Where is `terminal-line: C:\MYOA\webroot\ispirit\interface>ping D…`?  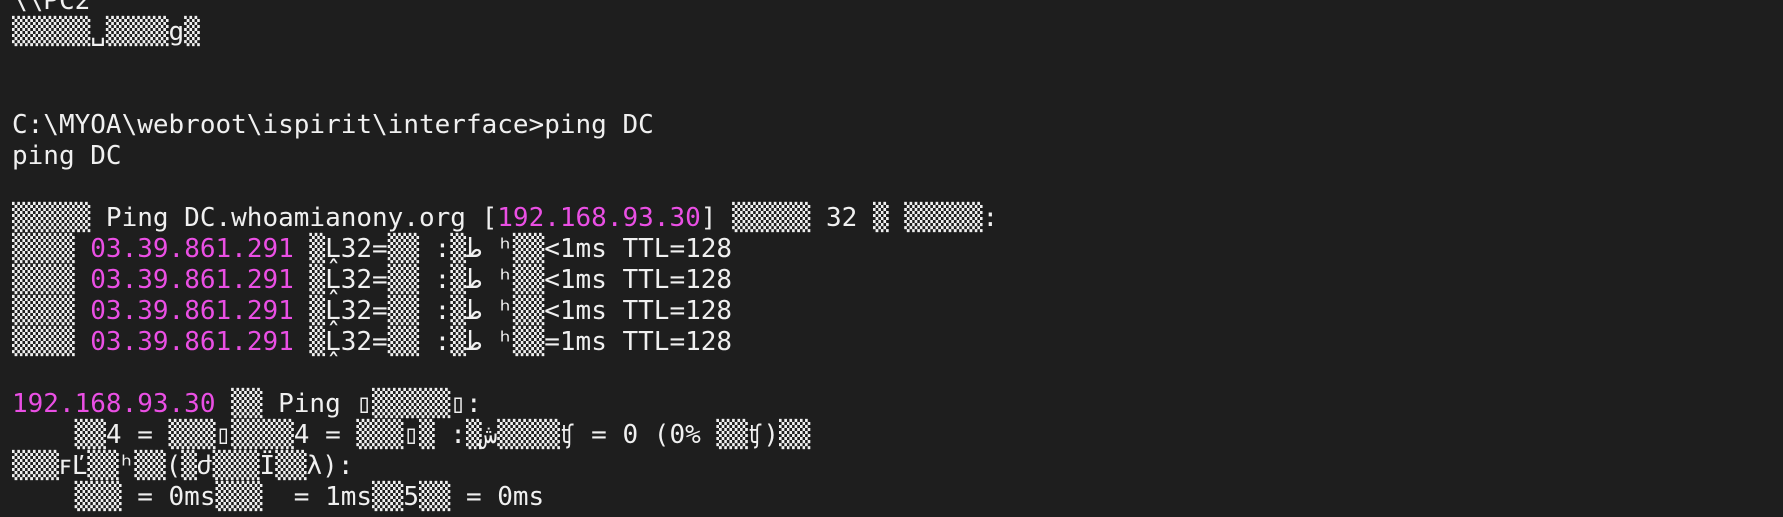 terminal-line: C:\MYOA\webroot\ispirit\interface>ping D… is located at coordinates (505, 125).